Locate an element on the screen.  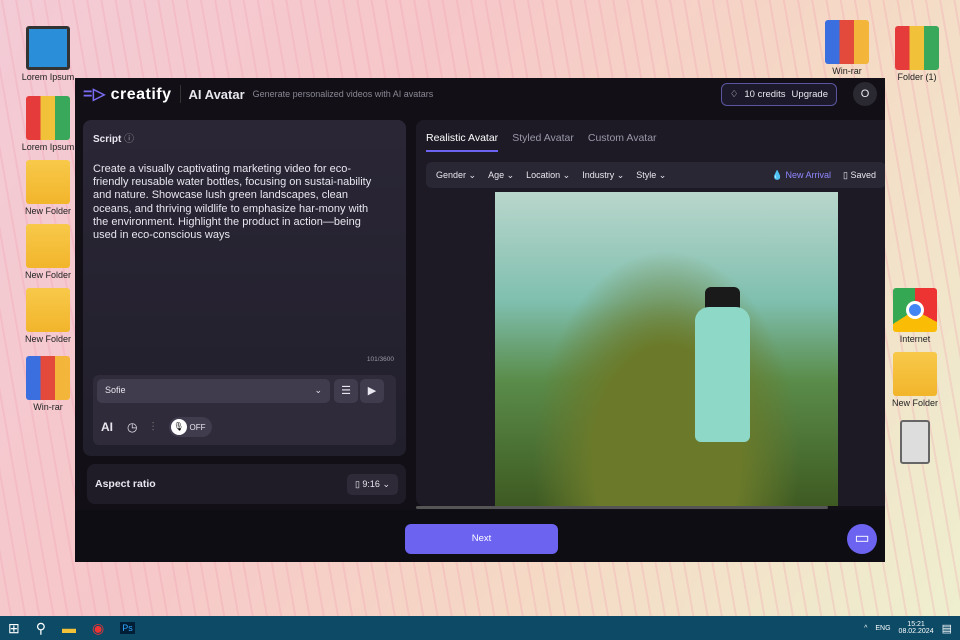
saved-filter: ▯ Saved is located at coordinates (859, 175).